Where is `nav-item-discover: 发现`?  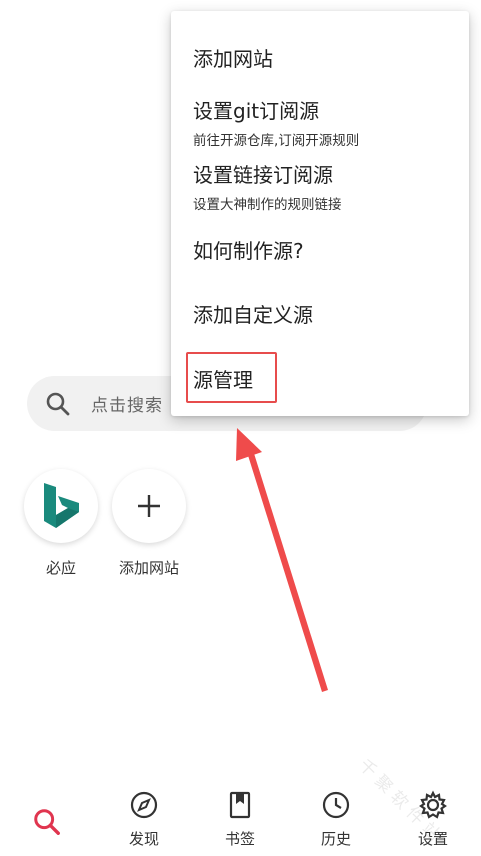 nav-item-discover: 发现 is located at coordinates (144, 819).